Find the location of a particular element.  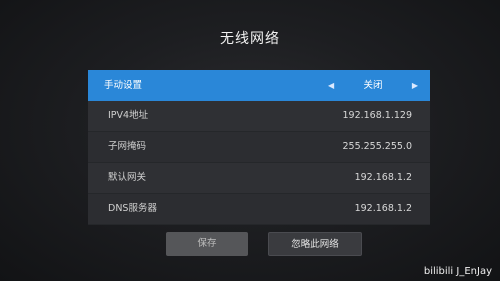

ipv4-address-value: 192.168.1.129 is located at coordinates (377, 115).